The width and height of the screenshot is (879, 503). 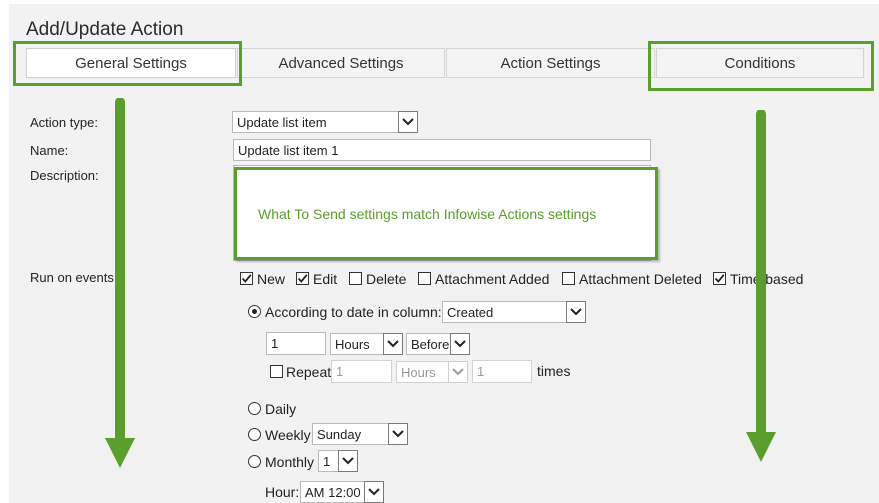 I want to click on event-label-new: New, so click(x=271, y=279).